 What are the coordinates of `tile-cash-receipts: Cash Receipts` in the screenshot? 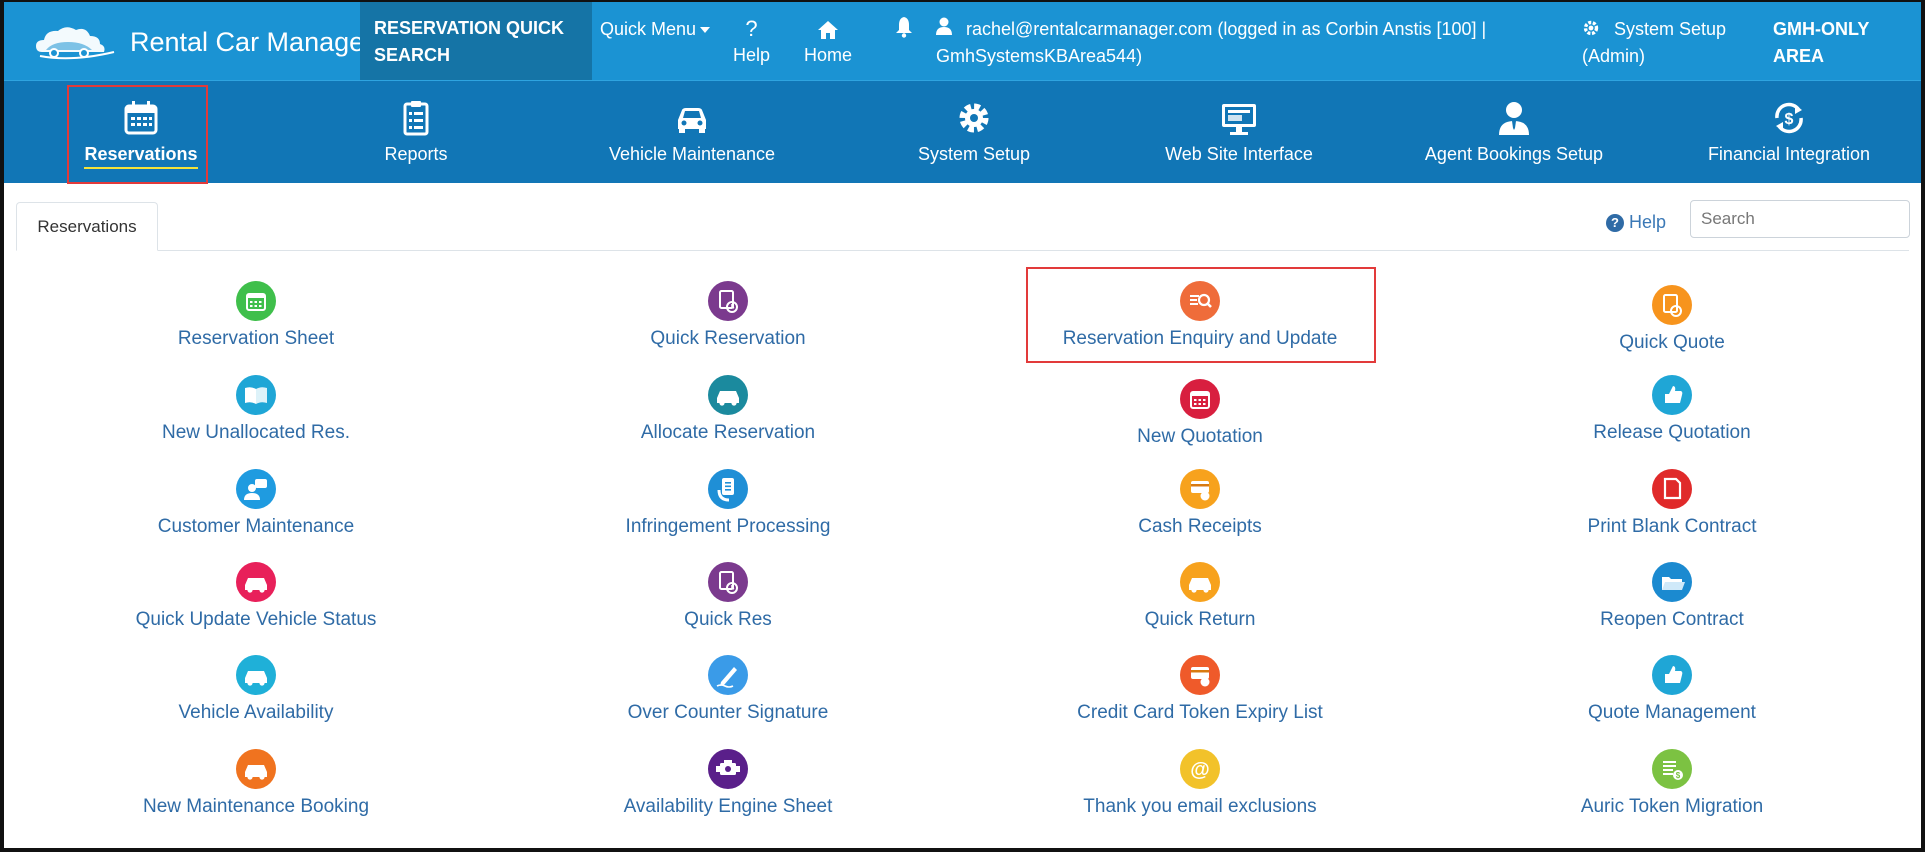 It's located at (1200, 503).